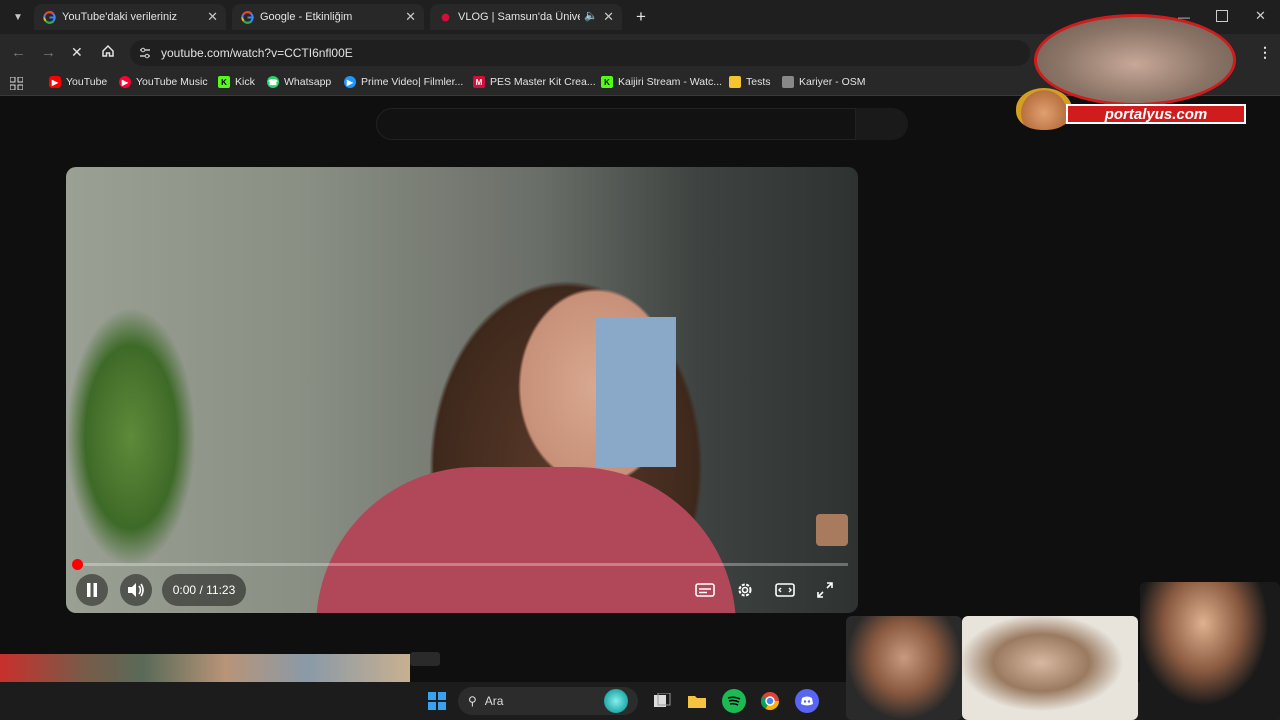 Image resolution: width=1280 pixels, height=720 pixels. Describe the element at coordinates (616, 124) in the screenshot. I see `youtube-search-input` at that location.